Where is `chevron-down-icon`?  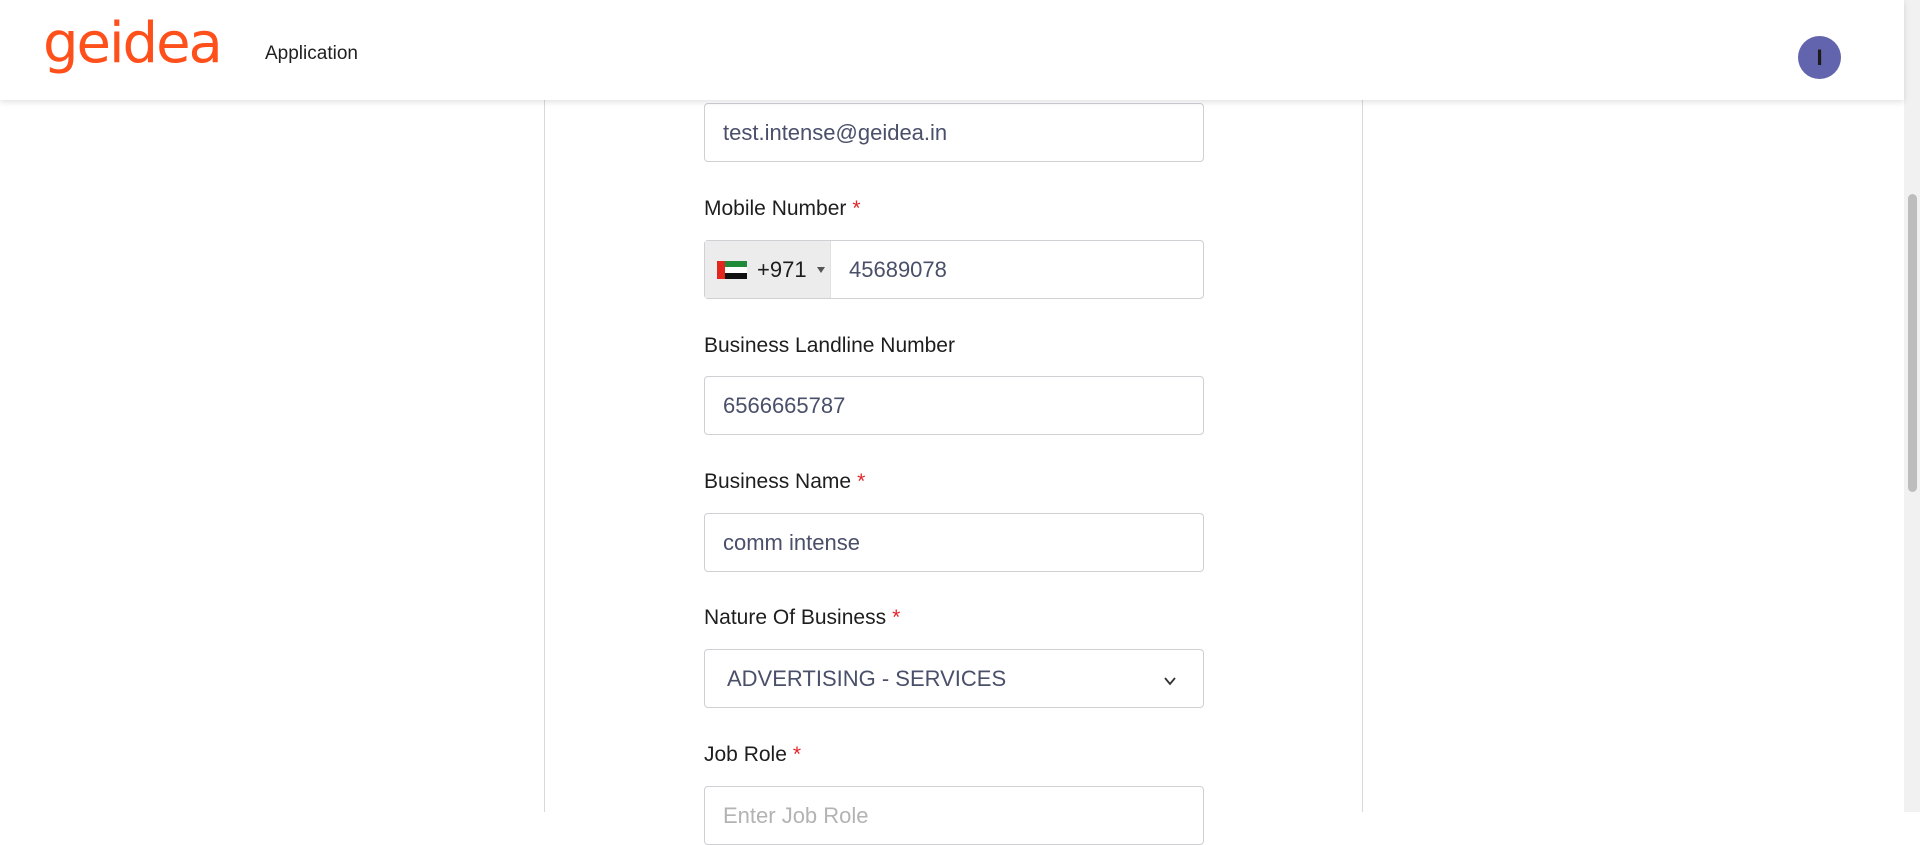 chevron-down-icon is located at coordinates (1170, 680).